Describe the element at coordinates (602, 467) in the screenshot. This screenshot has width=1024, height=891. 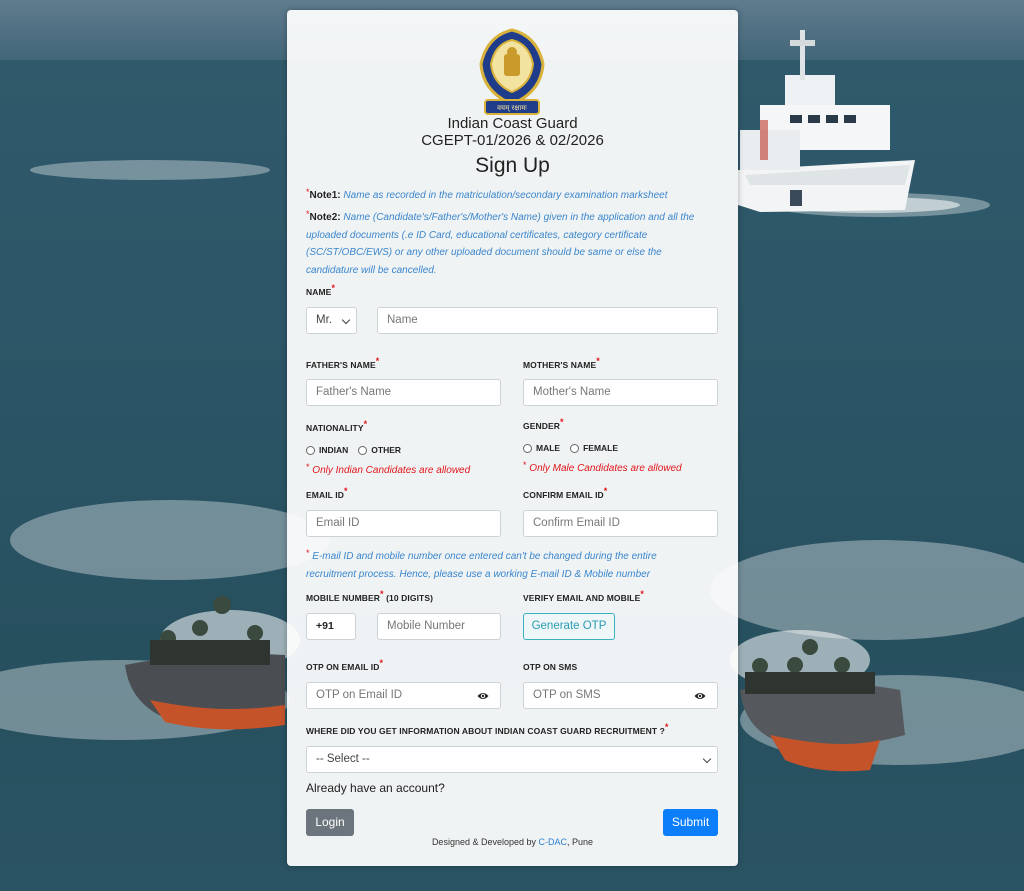
I see `gender-warning: * Only Male Candidates are allowed` at that location.